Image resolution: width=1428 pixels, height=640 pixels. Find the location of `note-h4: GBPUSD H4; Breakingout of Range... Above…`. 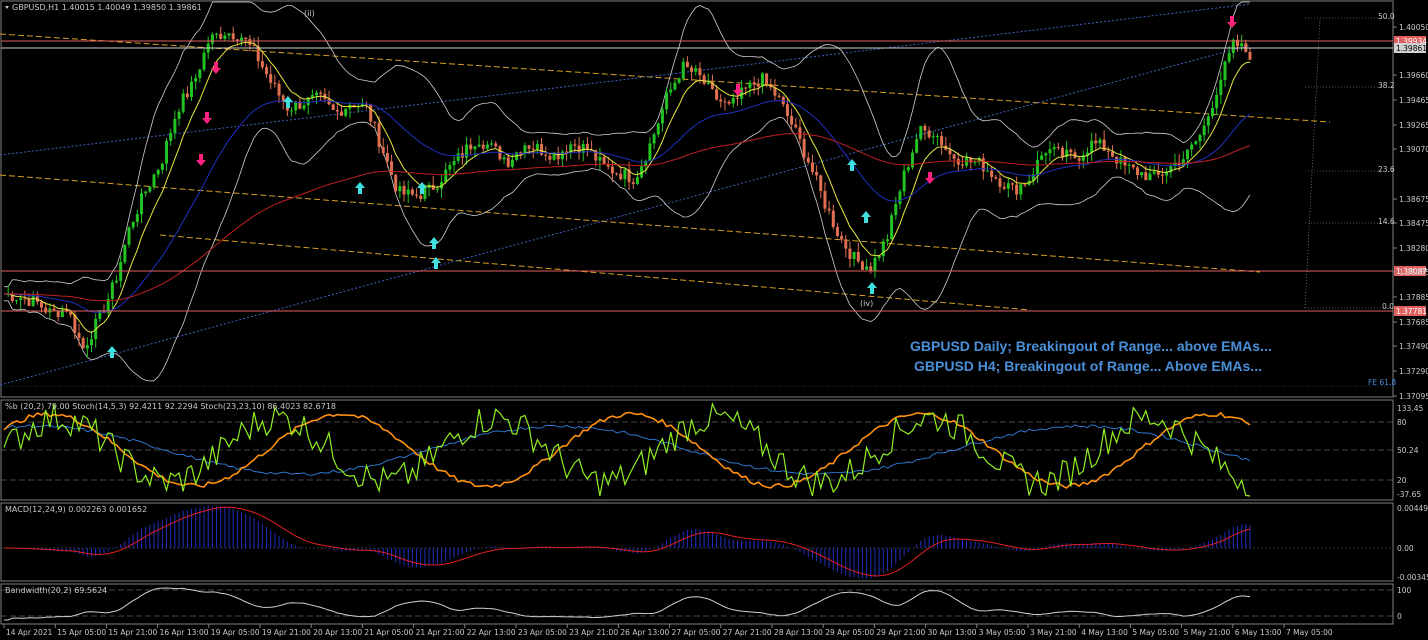

note-h4: GBPUSD H4; Breakingout of Range... Above… is located at coordinates (1088, 366).